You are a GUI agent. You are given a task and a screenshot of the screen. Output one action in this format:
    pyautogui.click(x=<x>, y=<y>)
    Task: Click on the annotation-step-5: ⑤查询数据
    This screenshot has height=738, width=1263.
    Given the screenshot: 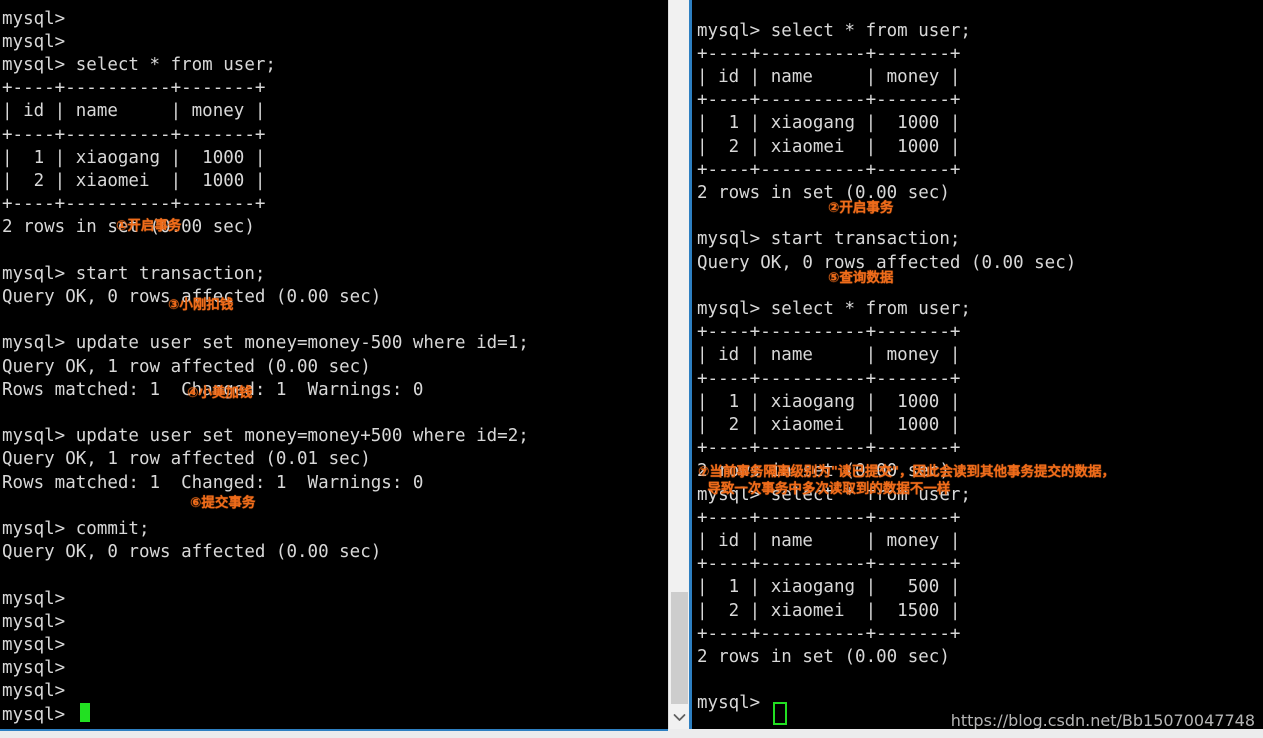 What is the action you would take?
    pyautogui.click(x=861, y=278)
    